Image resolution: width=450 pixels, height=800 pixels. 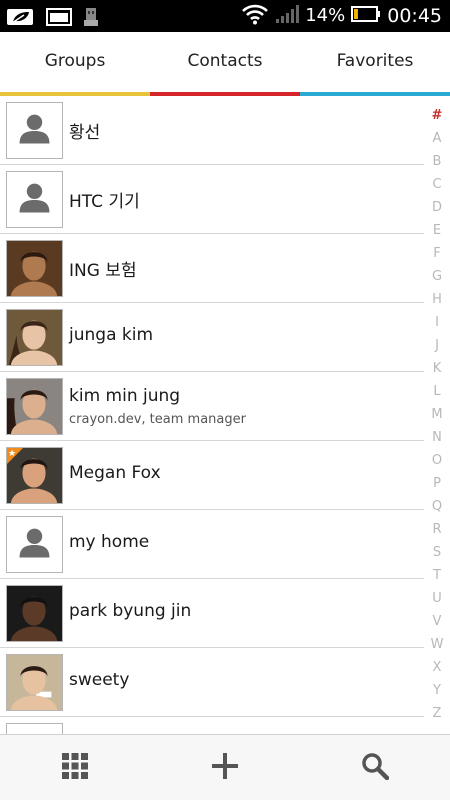 What do you see at coordinates (437, 345) in the screenshot?
I see `alpha-index-j: J` at bounding box center [437, 345].